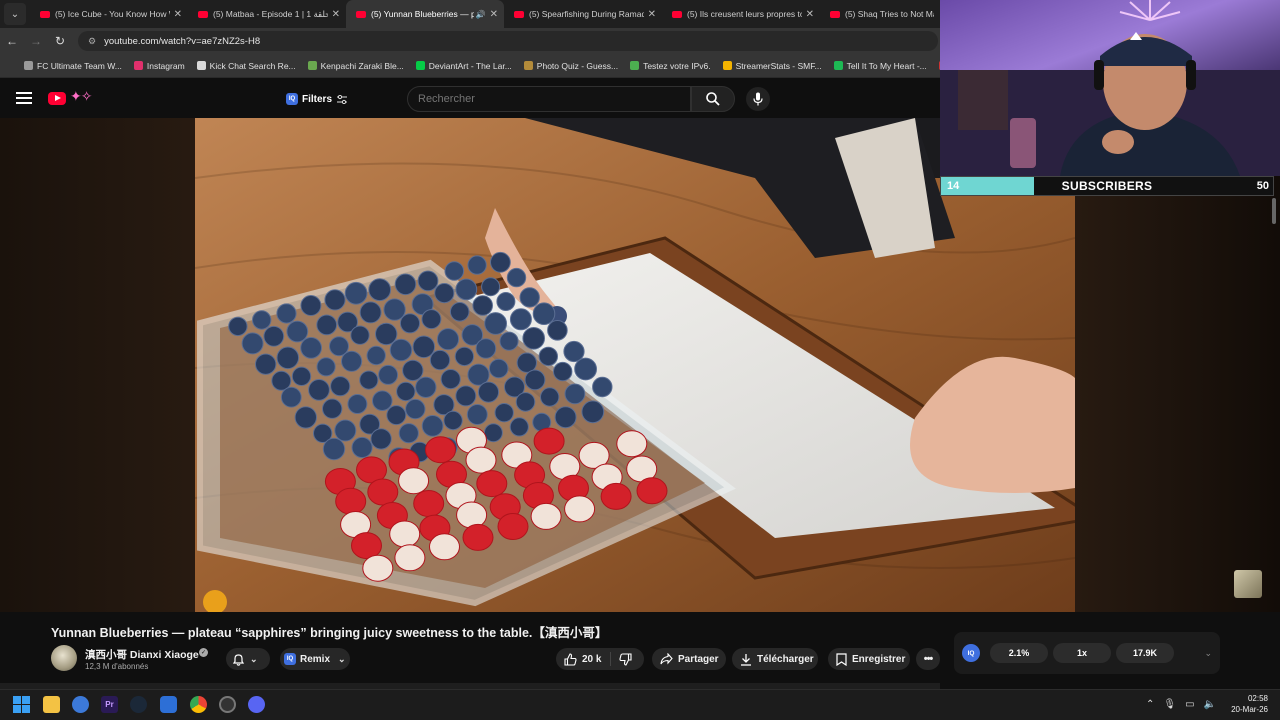  Describe the element at coordinates (159, 66) in the screenshot. I see `bookmark-item: Instagram` at that location.